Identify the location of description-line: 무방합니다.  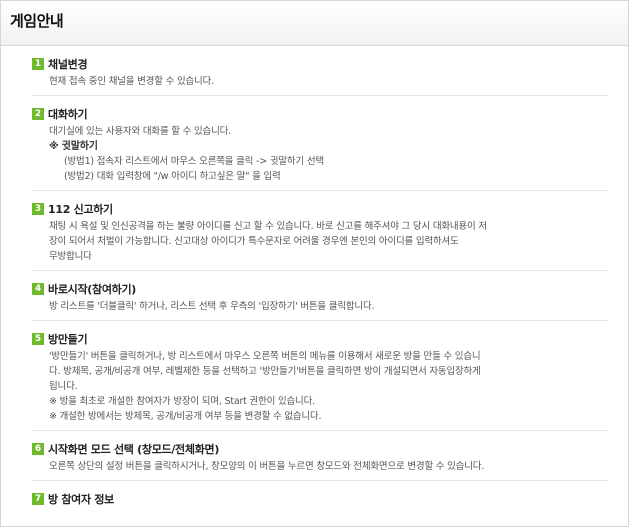
(70, 256).